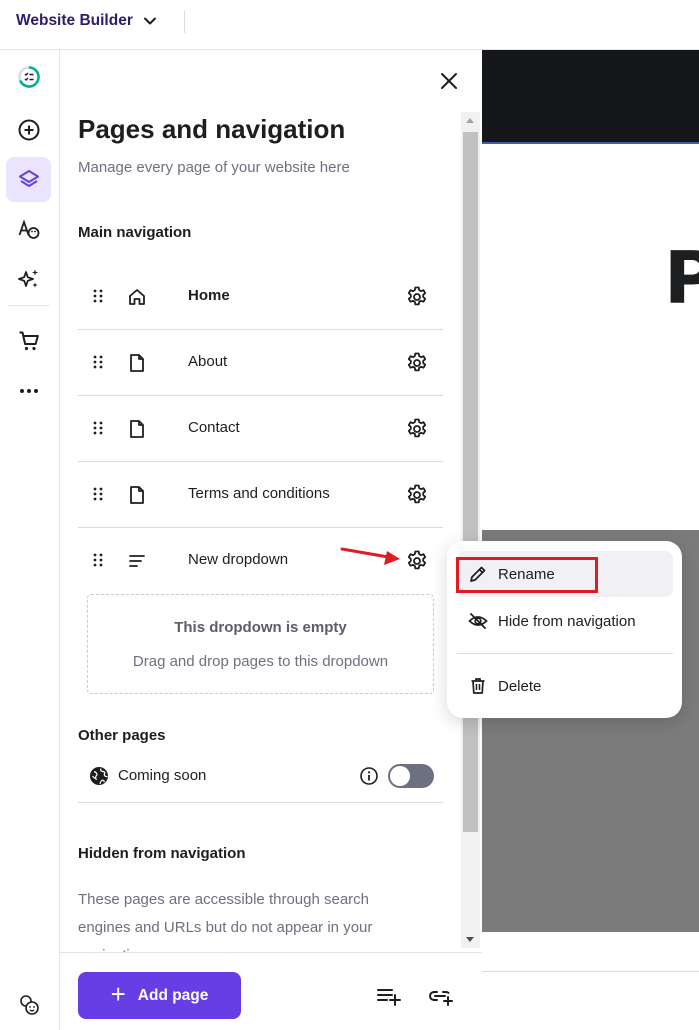 The image size is (699, 1030). What do you see at coordinates (212, 129) in the screenshot?
I see `panel-title: Pages and navigation` at bounding box center [212, 129].